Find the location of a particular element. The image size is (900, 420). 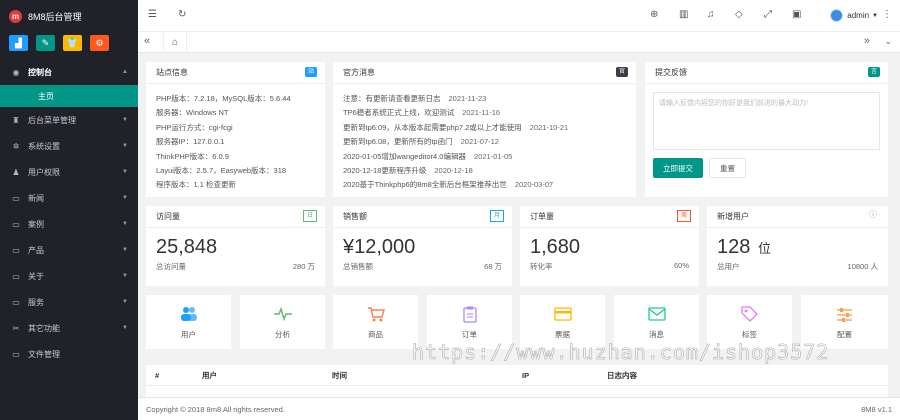

shortcut-label: 标签 is located at coordinates (749, 334).